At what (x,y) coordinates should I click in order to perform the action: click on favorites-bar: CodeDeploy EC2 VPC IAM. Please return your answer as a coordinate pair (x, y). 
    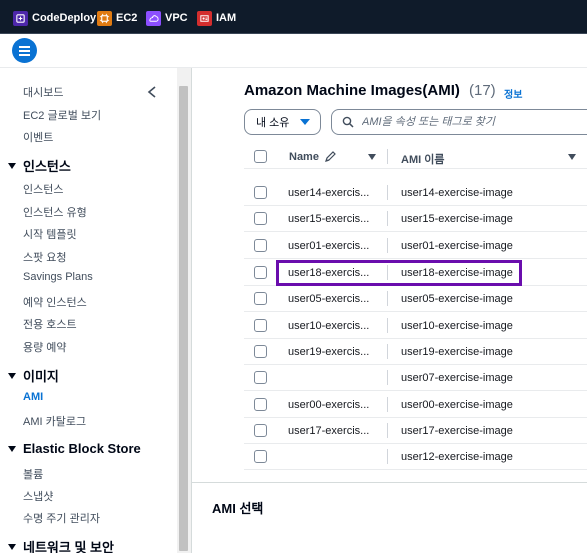
    Looking at the image, I should click on (293, 17).